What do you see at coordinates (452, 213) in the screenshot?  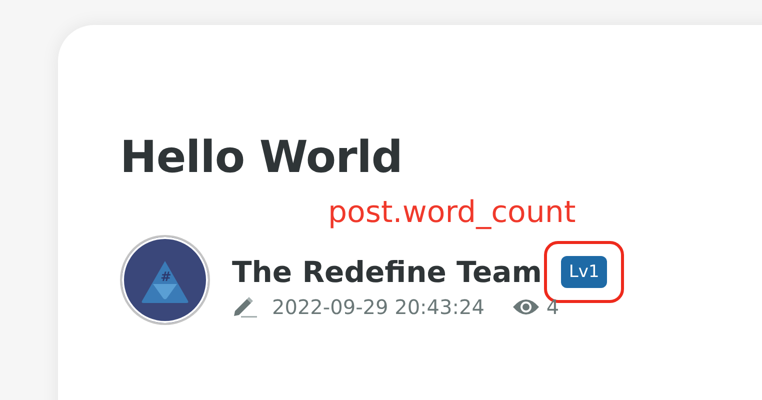 I see `annotation-label: post.word_count` at bounding box center [452, 213].